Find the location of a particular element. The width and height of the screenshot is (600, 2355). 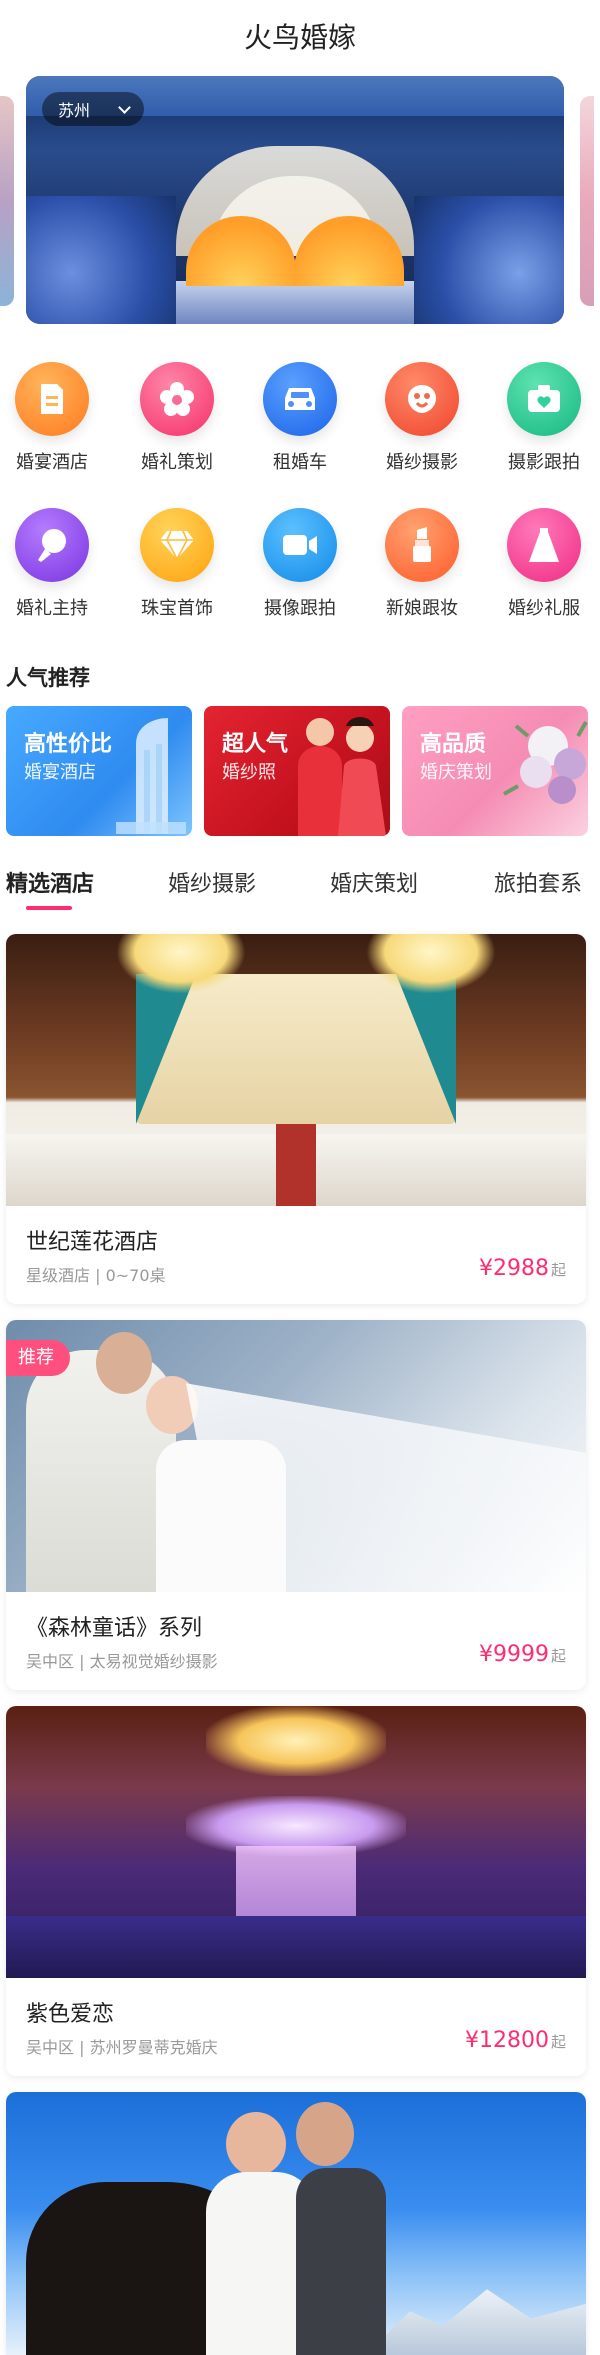

page-title: 火鸟婚嫁 is located at coordinates (299, 37).